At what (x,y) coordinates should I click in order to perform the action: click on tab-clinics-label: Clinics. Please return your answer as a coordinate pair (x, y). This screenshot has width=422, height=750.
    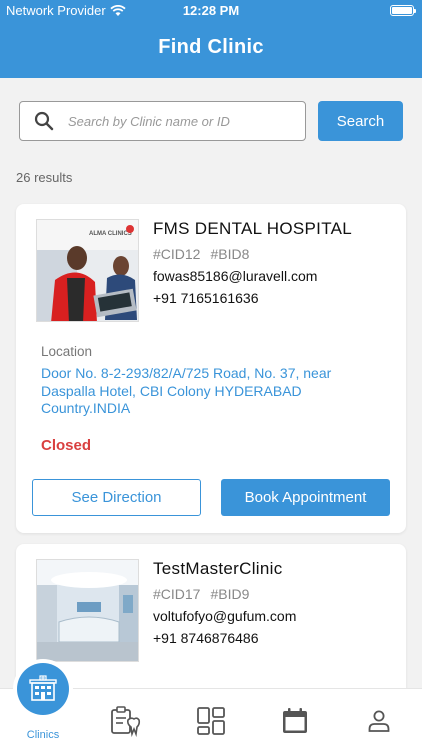
    Looking at the image, I should click on (43, 735).